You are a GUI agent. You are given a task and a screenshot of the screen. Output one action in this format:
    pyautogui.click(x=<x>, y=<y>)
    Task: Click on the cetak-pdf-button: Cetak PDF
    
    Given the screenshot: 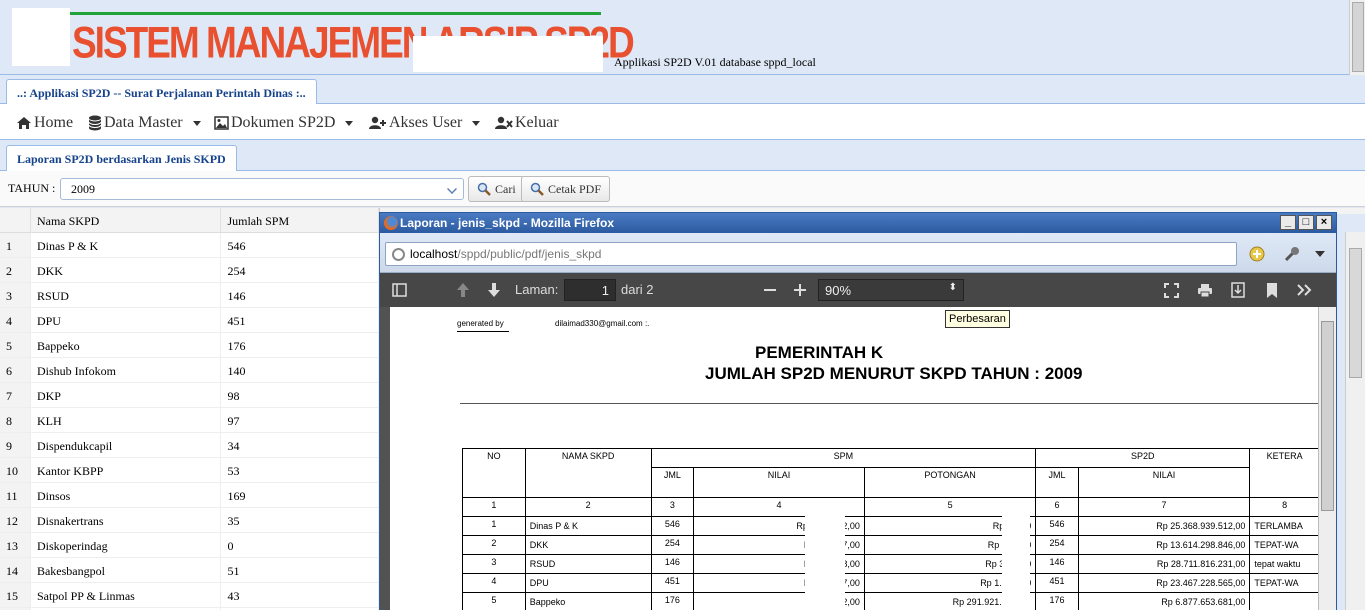 What is the action you would take?
    pyautogui.click(x=566, y=189)
    